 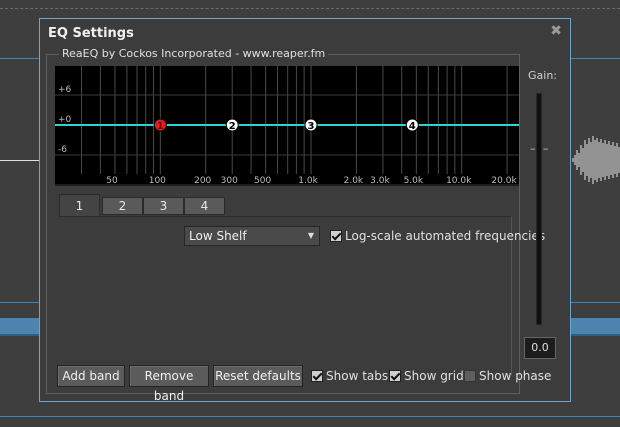 I want to click on log-scale-checkbox: Log-scale automated frequencies, so click(x=437, y=236).